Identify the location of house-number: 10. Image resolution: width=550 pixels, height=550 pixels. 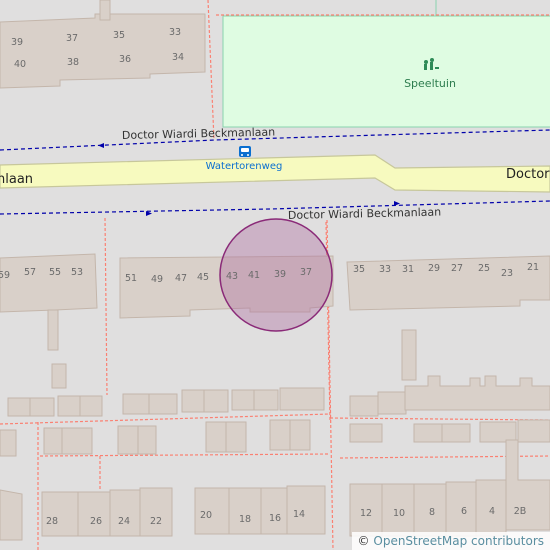
(399, 513).